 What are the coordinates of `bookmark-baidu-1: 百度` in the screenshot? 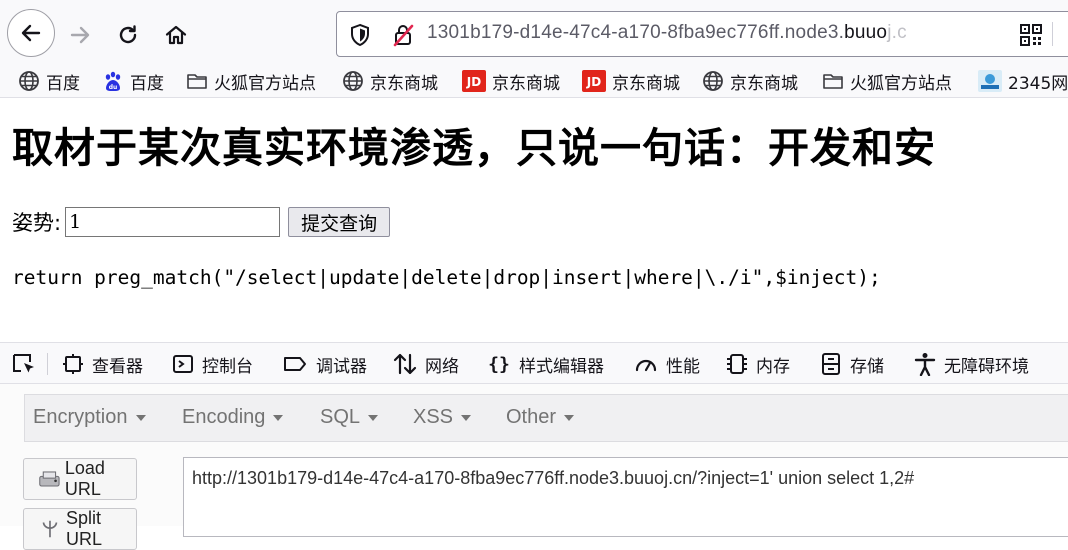 It's located at (49, 81).